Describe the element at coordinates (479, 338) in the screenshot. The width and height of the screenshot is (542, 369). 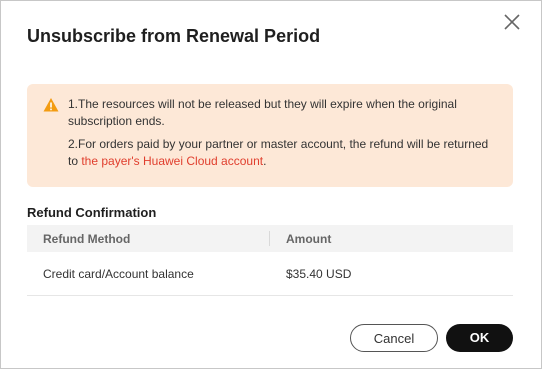
I see `ok-button: OK` at that location.